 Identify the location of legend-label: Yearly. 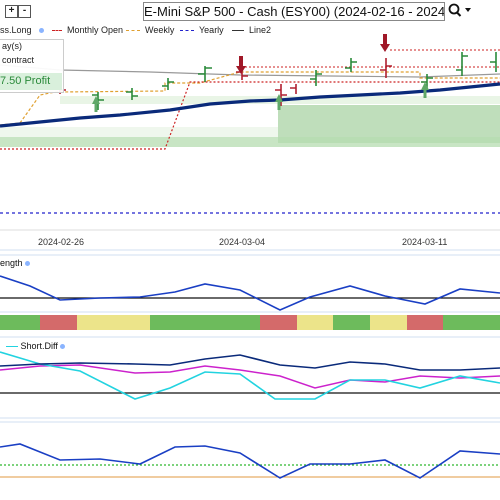
(211, 30).